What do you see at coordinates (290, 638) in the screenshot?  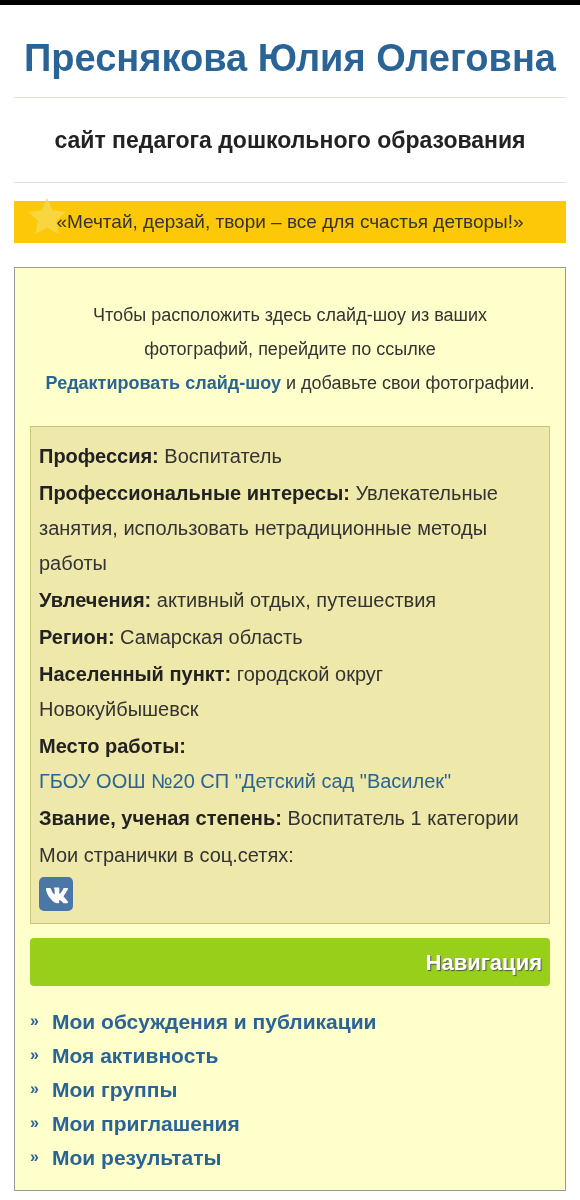 I see `profile-field: Регион: Самарская область` at bounding box center [290, 638].